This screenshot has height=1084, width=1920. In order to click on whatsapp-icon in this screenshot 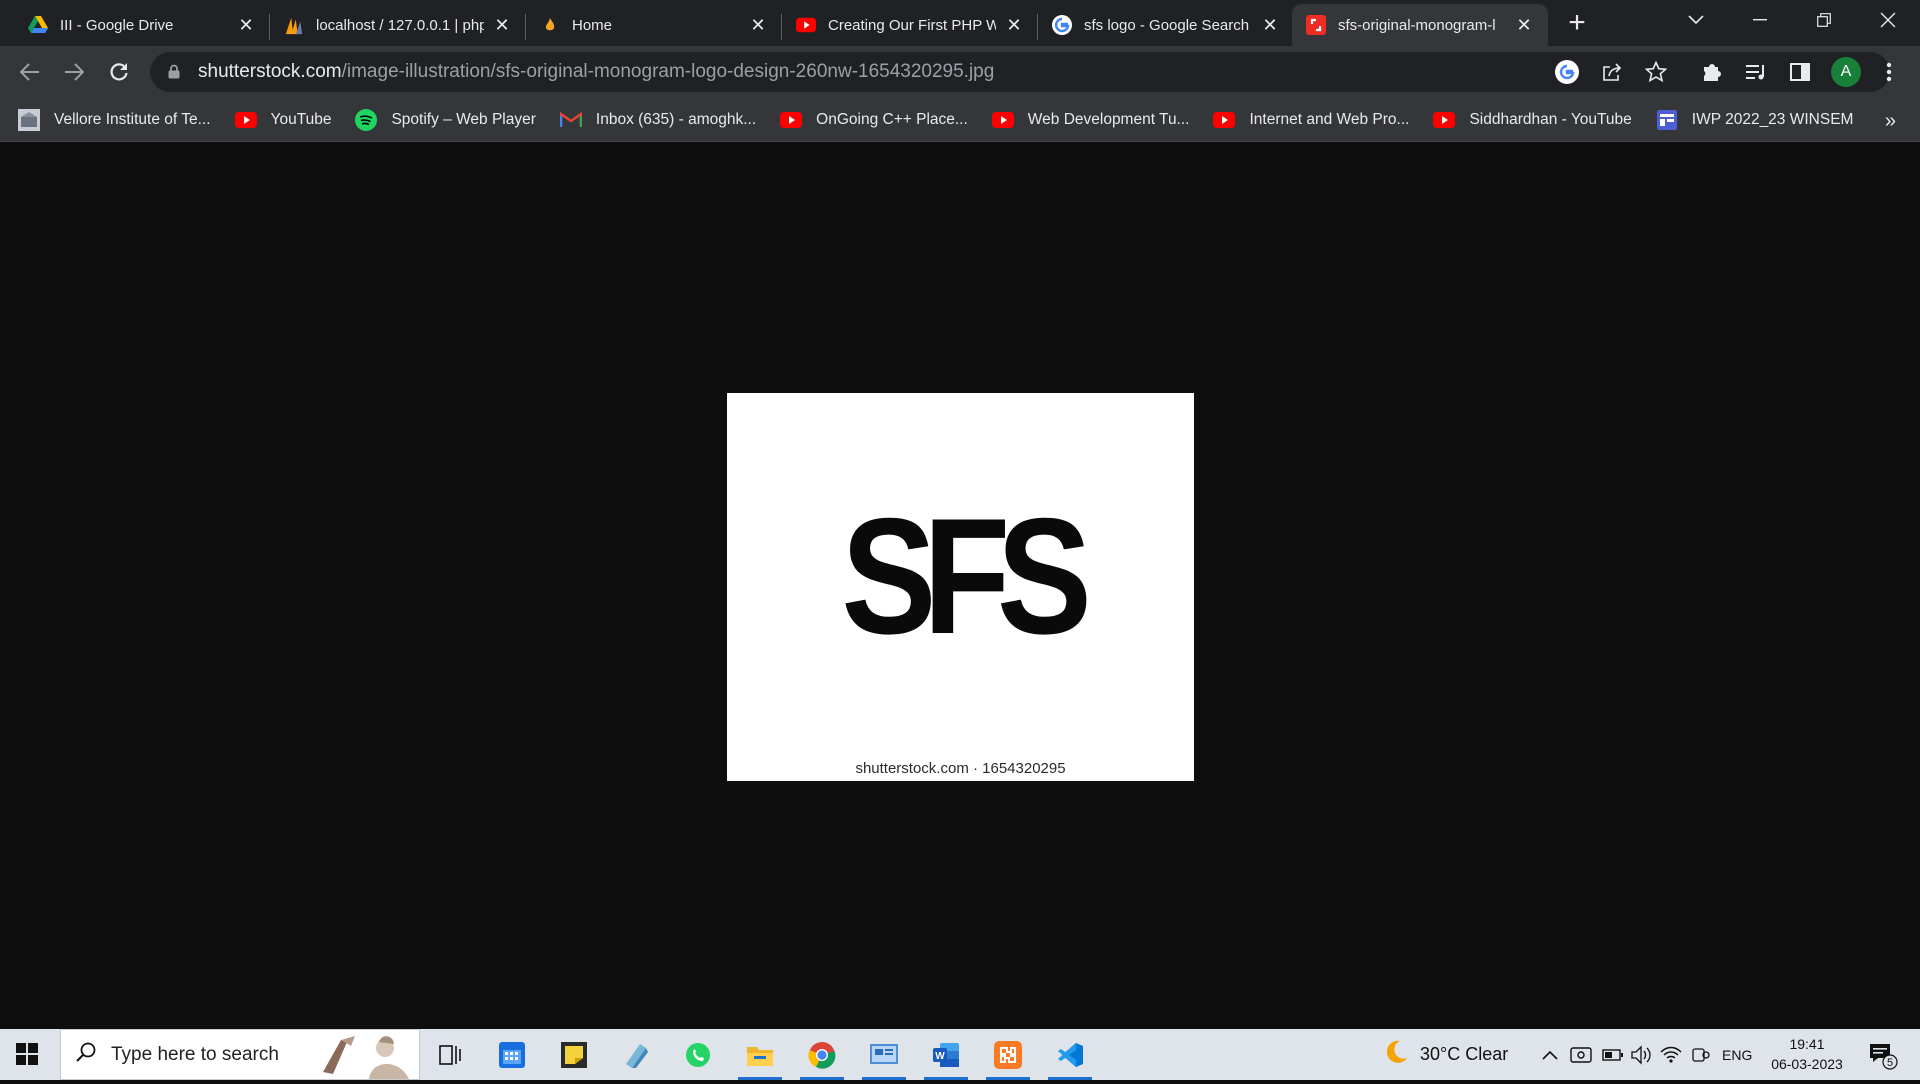, I will do `click(698, 1054)`.